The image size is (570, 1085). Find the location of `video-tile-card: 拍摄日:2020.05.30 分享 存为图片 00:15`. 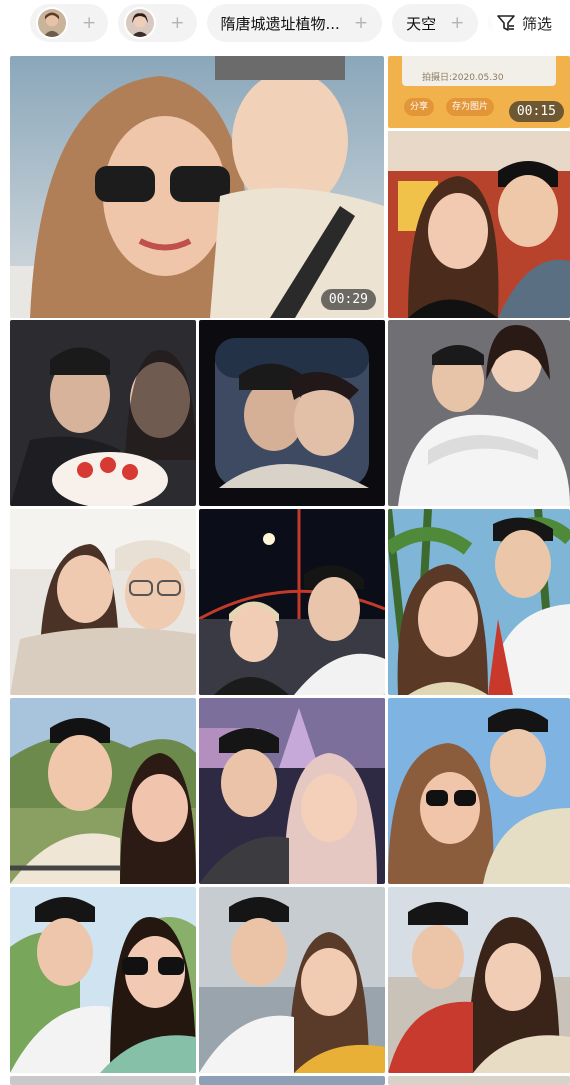

video-tile-card: 拍摄日:2020.05.30 分享 存为图片 00:15 is located at coordinates (479, 92).